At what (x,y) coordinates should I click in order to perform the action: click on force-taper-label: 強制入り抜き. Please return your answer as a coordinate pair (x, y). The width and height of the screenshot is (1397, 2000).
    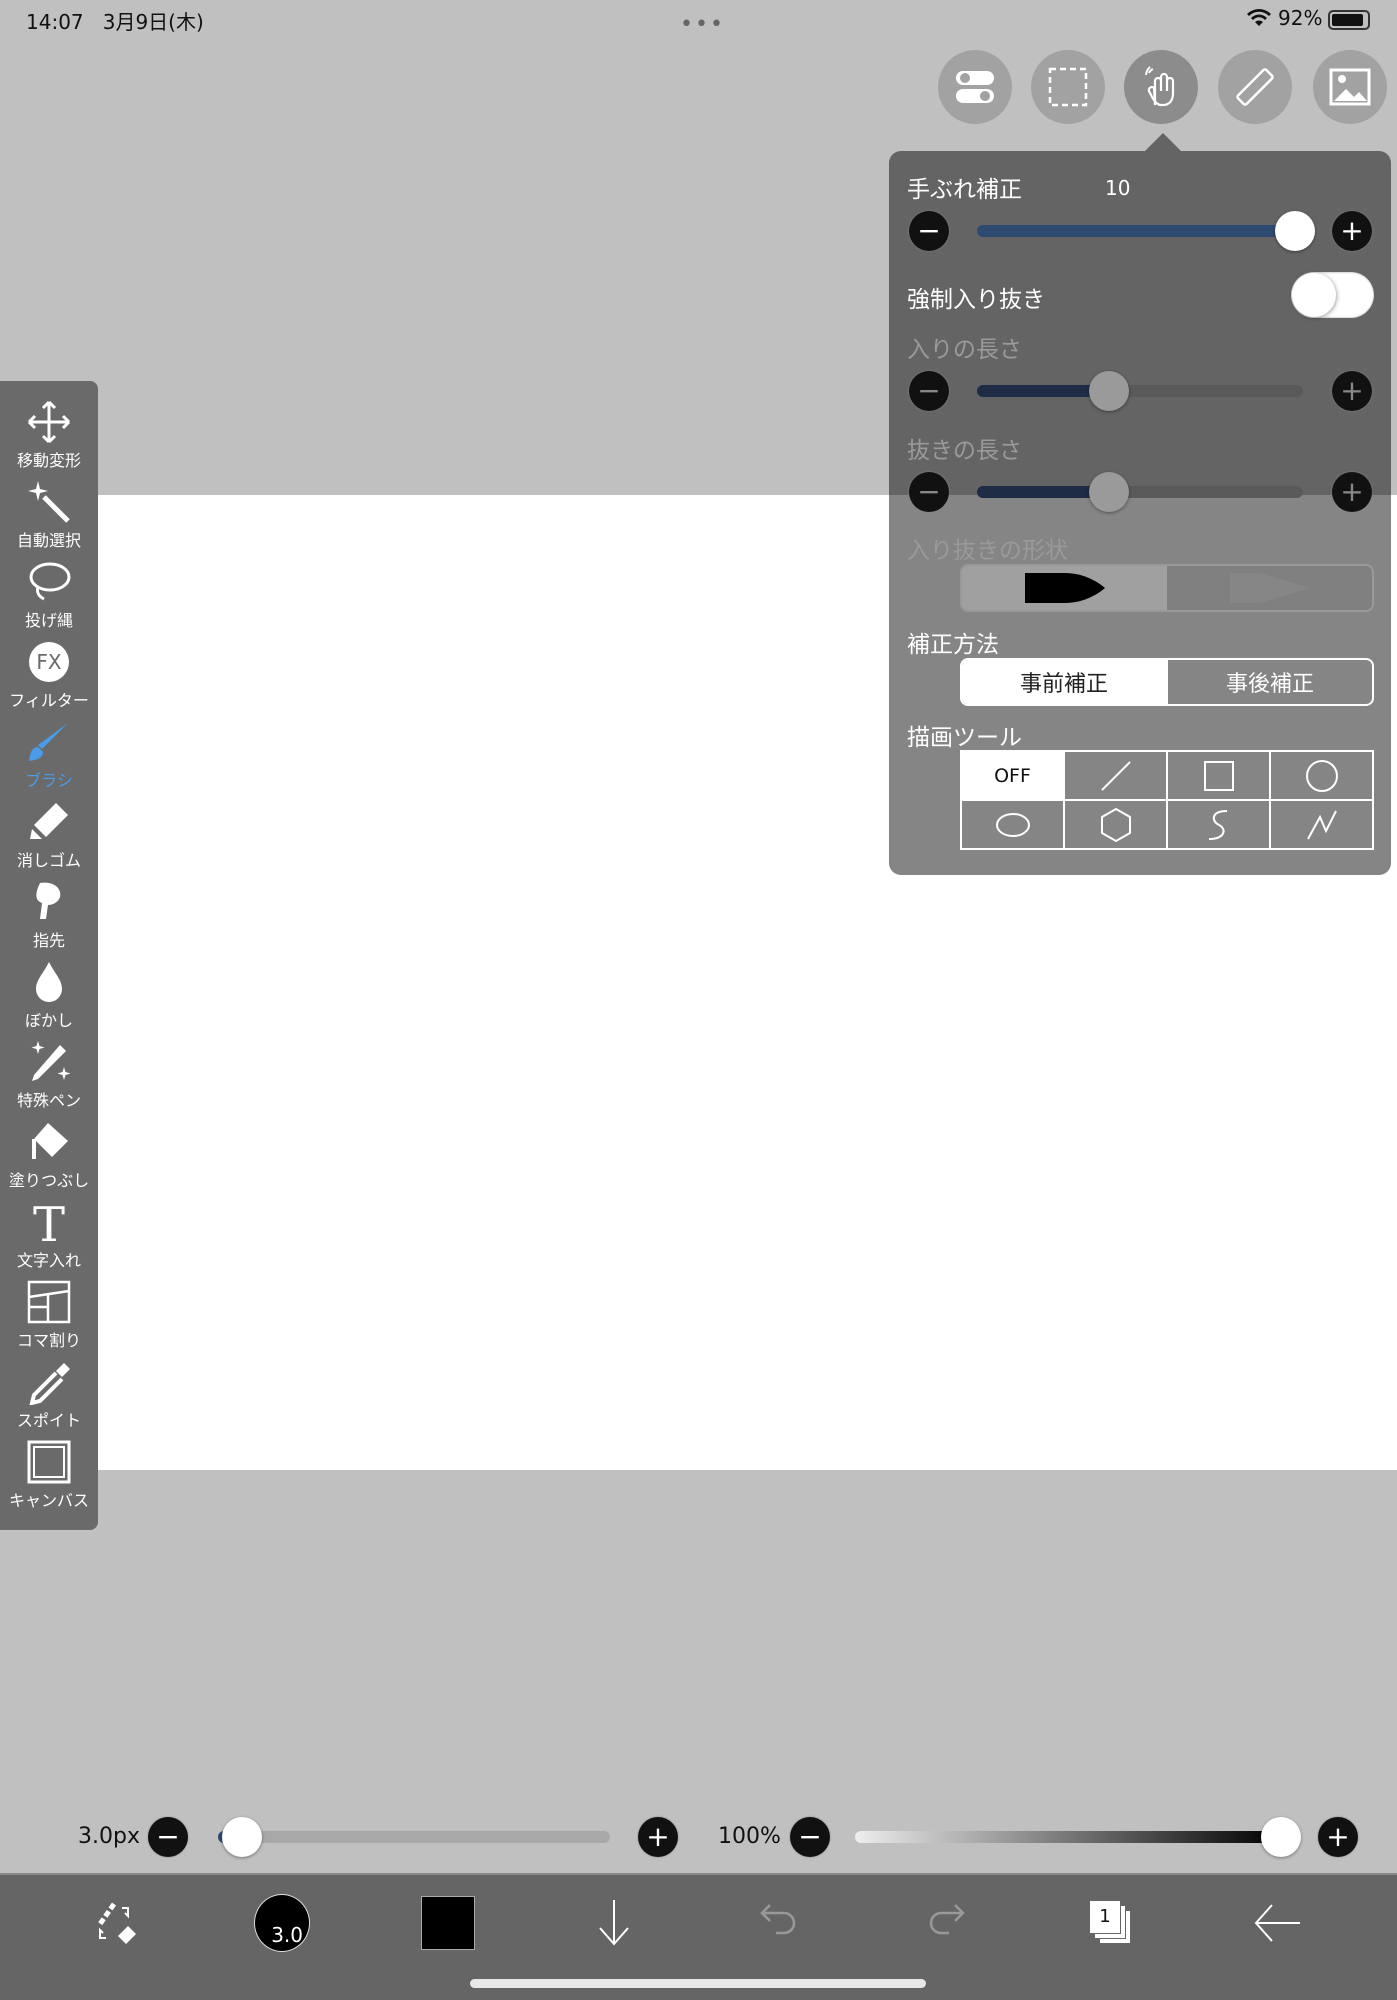
    Looking at the image, I should click on (976, 300).